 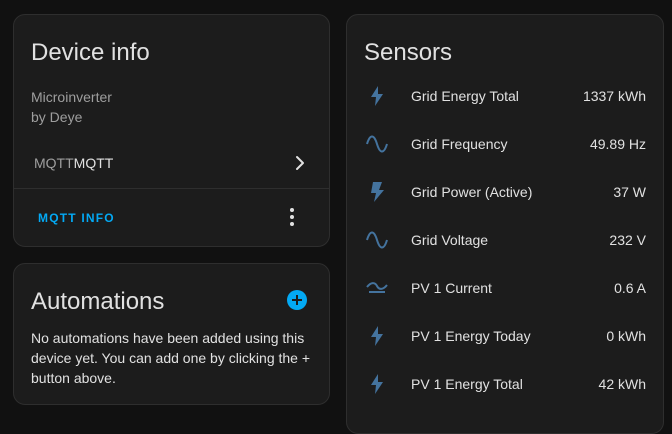 I want to click on sensor-row: PV 1 Current 0.6 A, so click(x=505, y=288).